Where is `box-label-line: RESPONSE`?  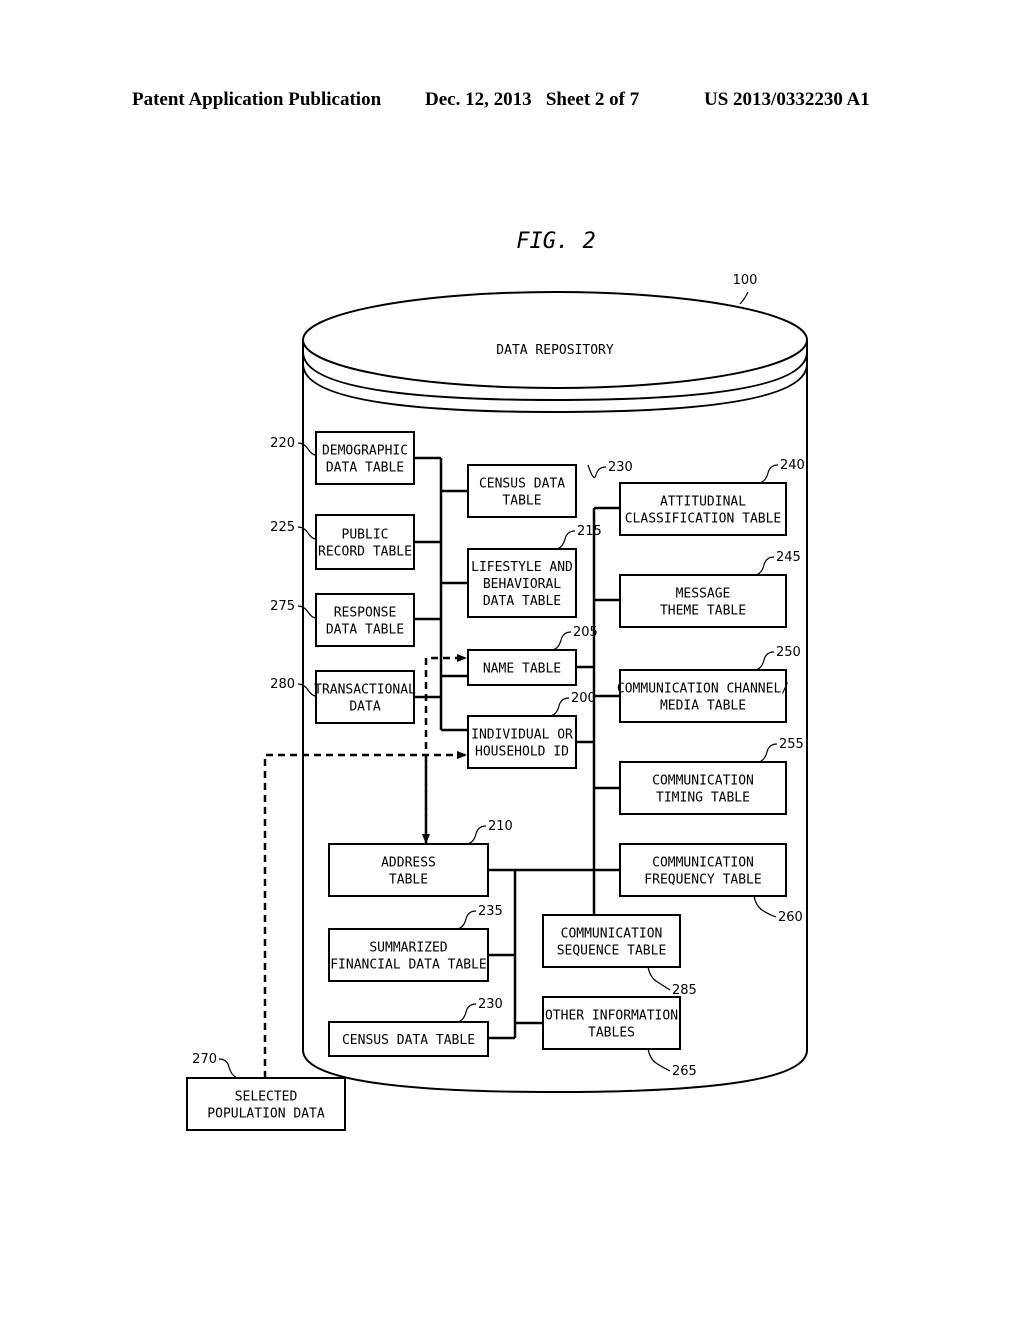
box-label-line: RESPONSE is located at coordinates (365, 613).